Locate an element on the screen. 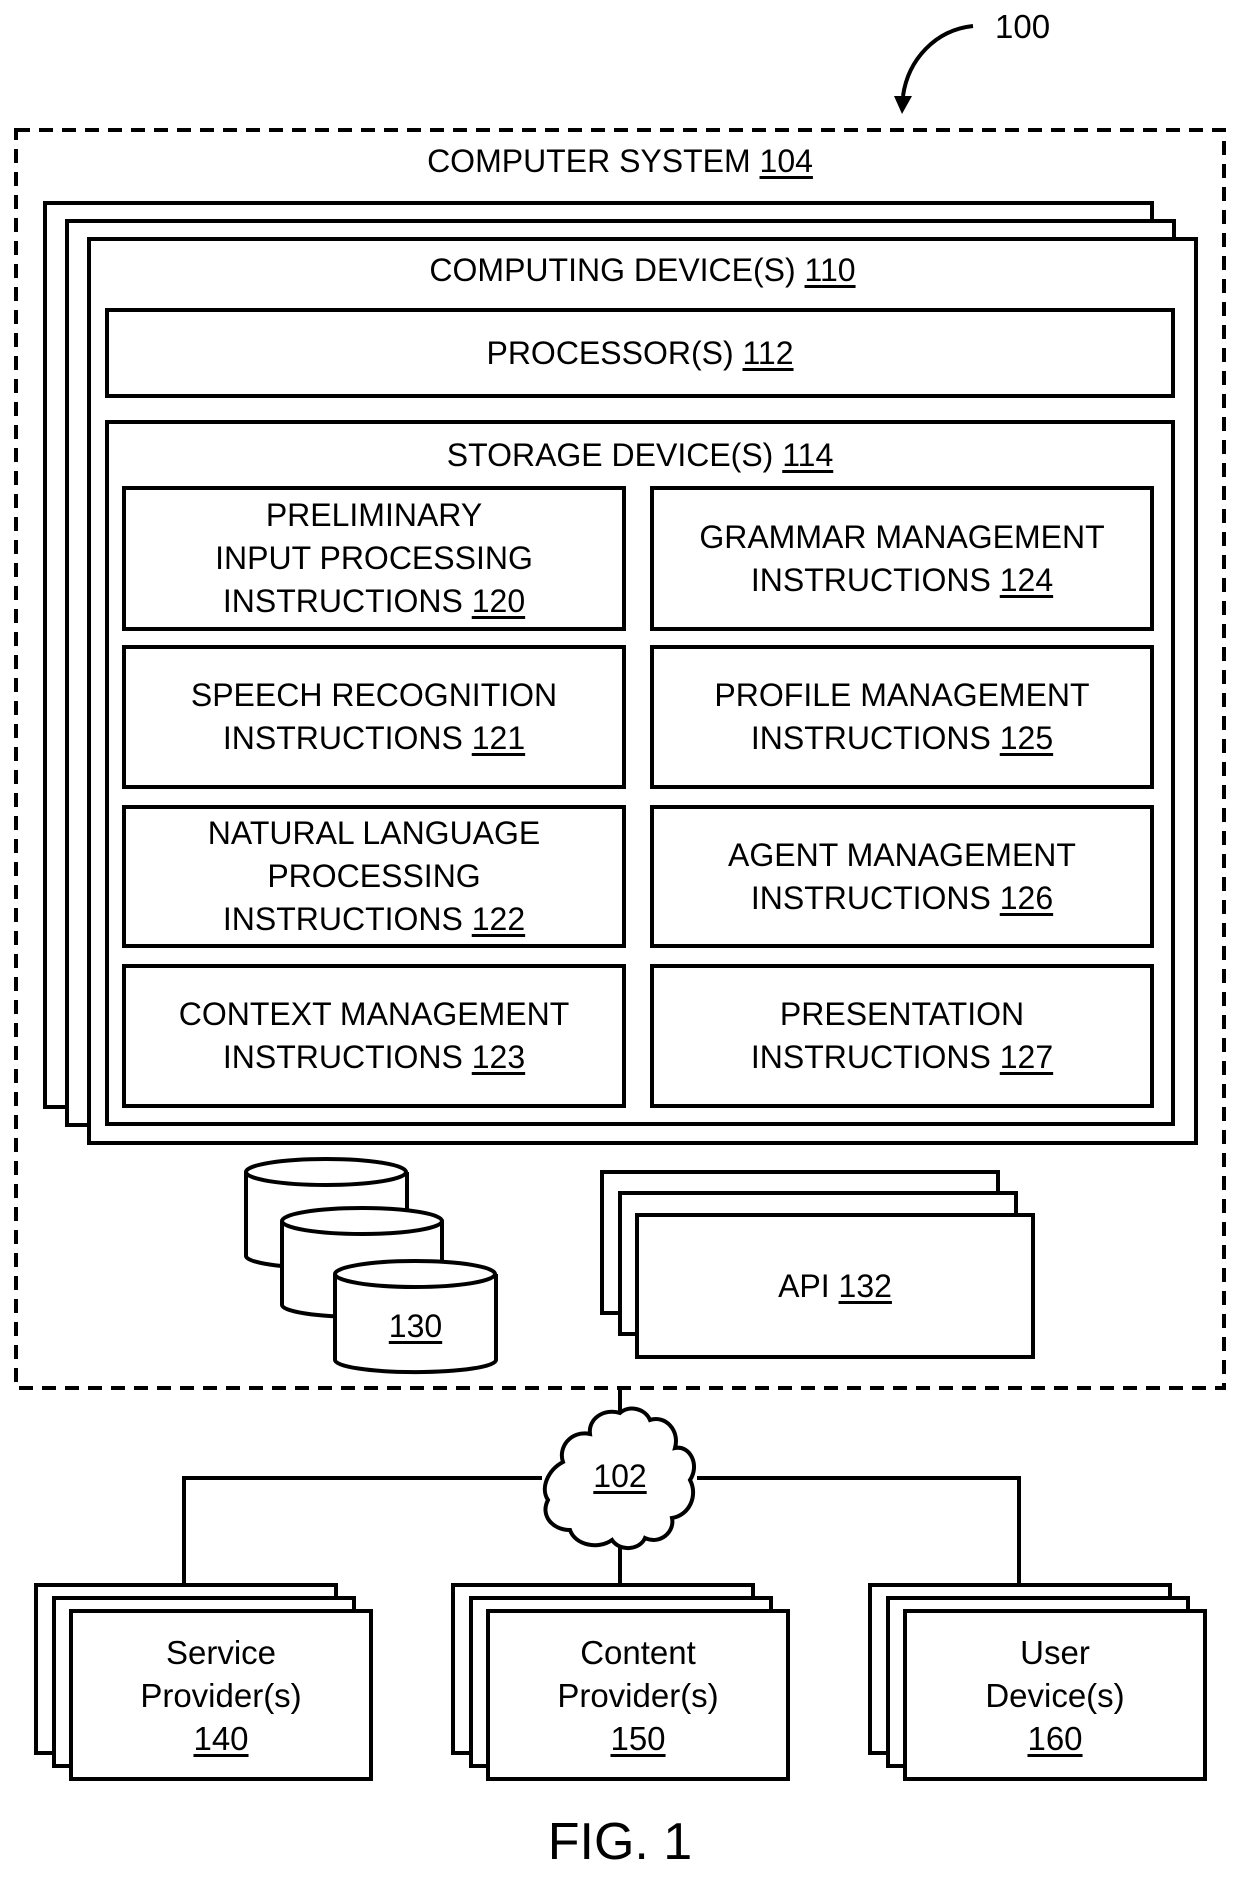  instruction-label-line: PRESENTATION is located at coordinates (902, 1014).